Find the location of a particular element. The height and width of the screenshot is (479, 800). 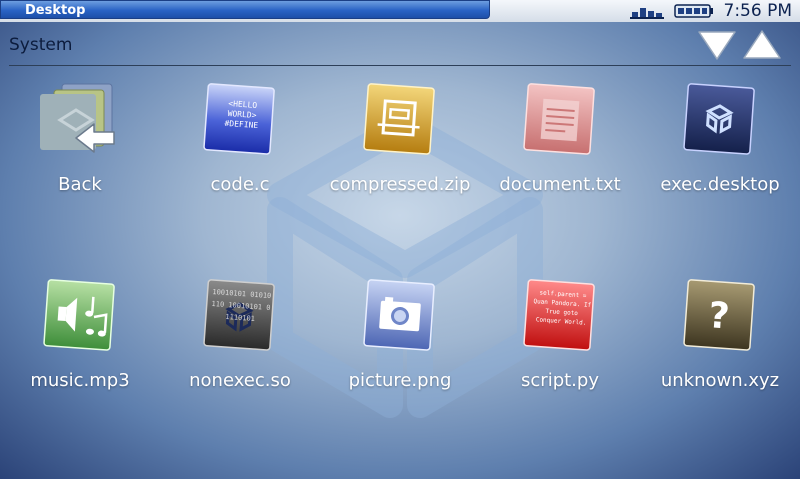

file-name: music.mp3 is located at coordinates (80, 380).